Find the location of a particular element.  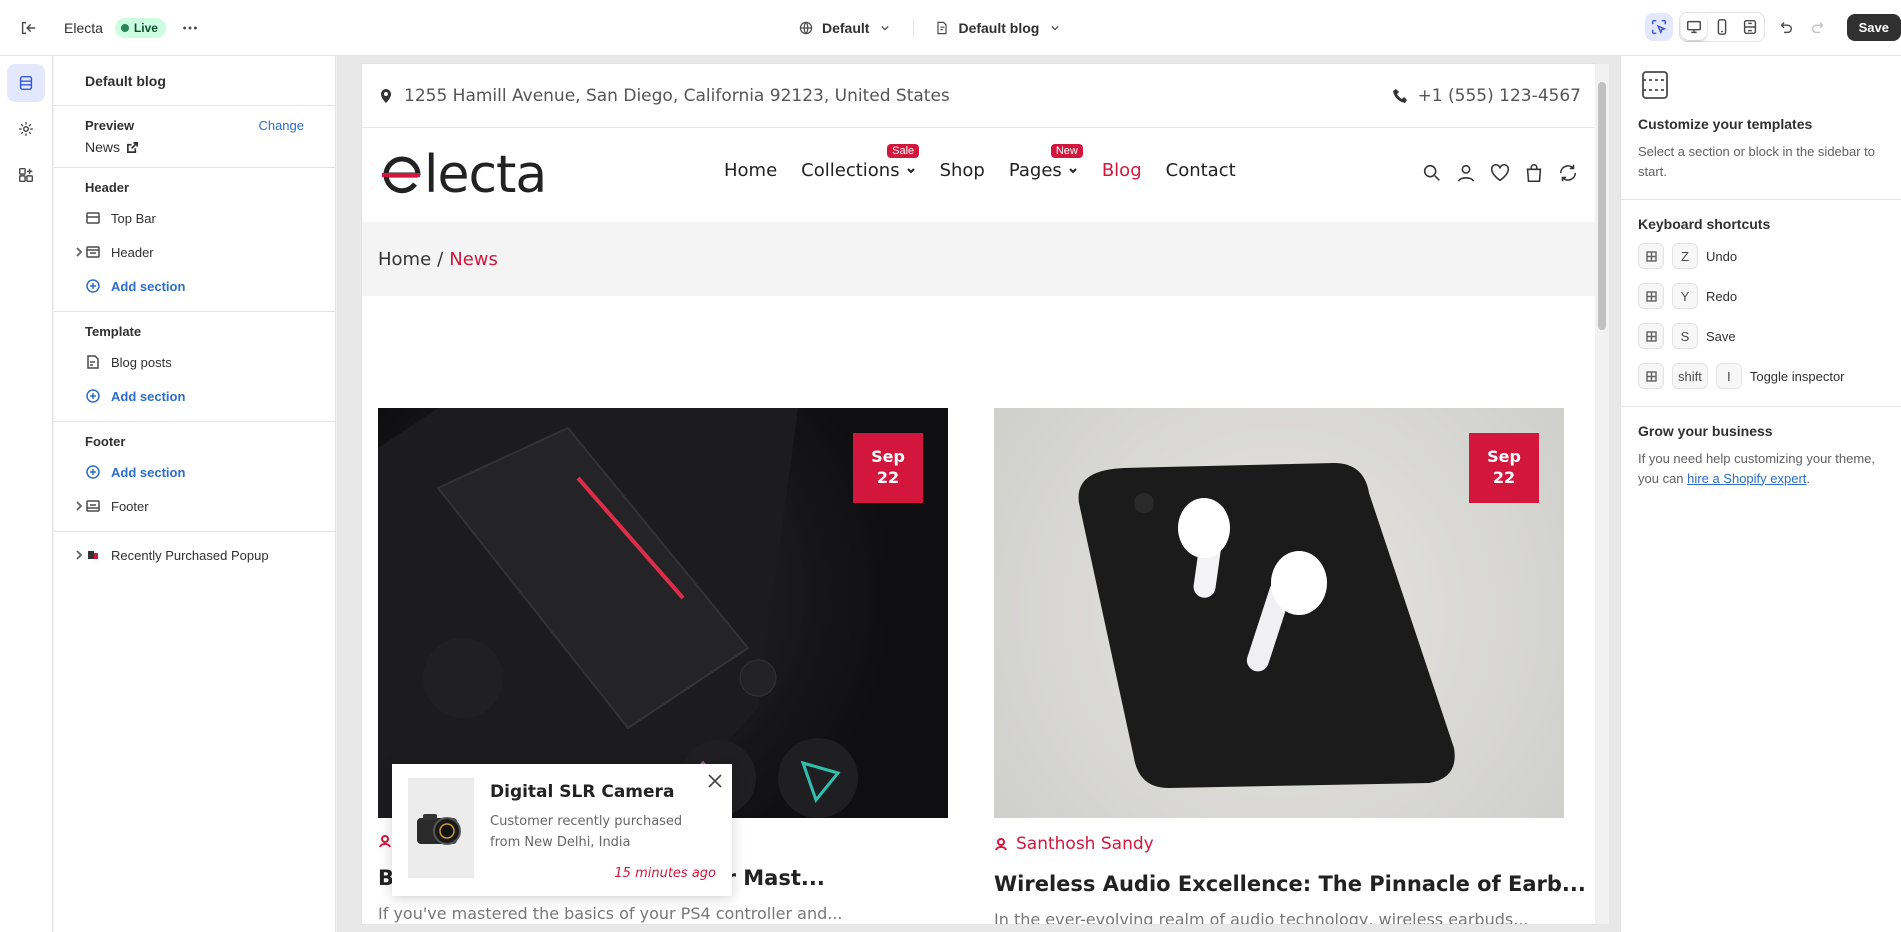

post-date-badge: Sep 22 is located at coordinates (1504, 468).